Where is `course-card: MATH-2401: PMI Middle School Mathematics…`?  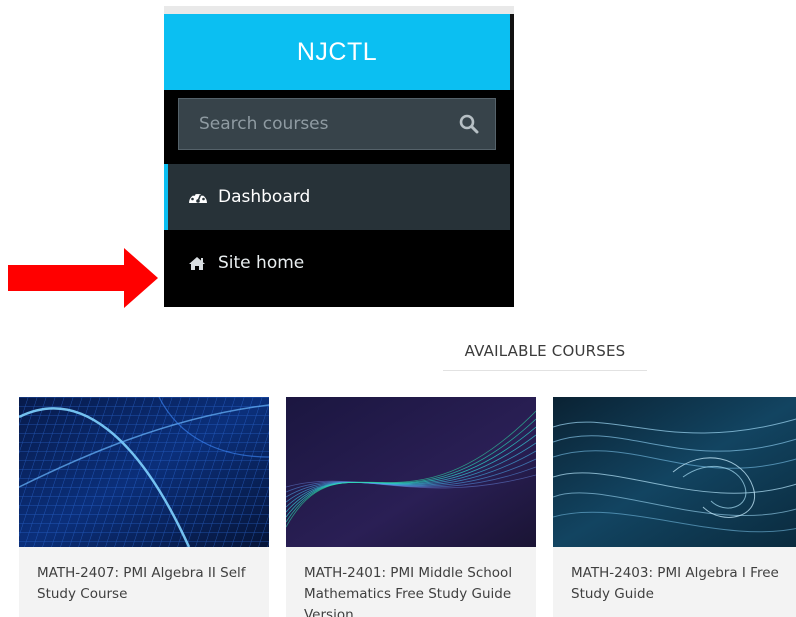 course-card: MATH-2401: PMI Middle School Mathematics… is located at coordinates (411, 507).